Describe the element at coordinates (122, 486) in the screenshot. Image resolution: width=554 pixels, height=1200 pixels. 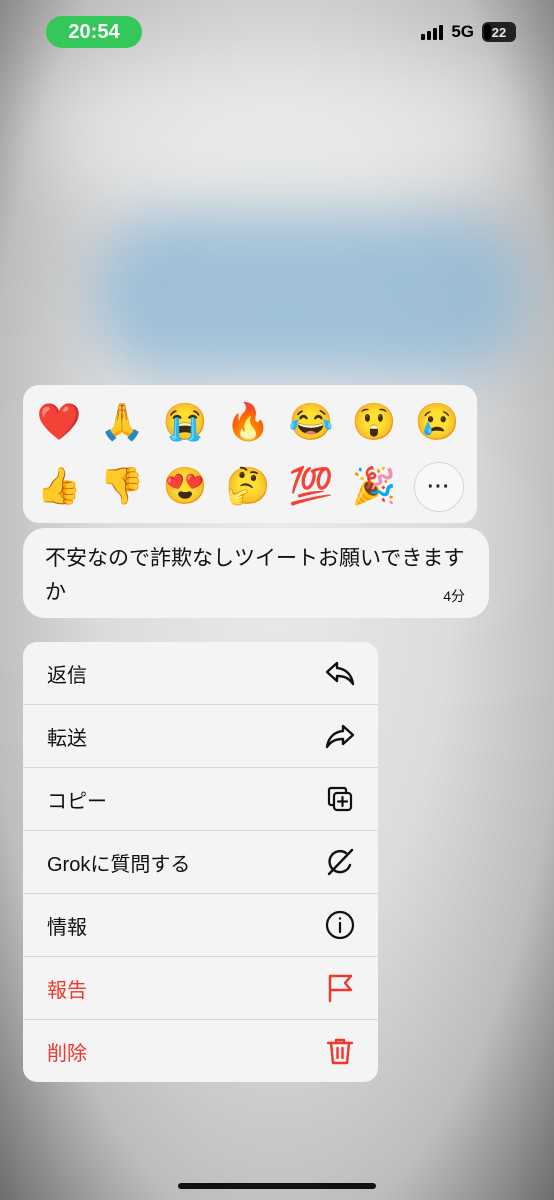
I see `reaction-thumbs-down: 👎` at that location.